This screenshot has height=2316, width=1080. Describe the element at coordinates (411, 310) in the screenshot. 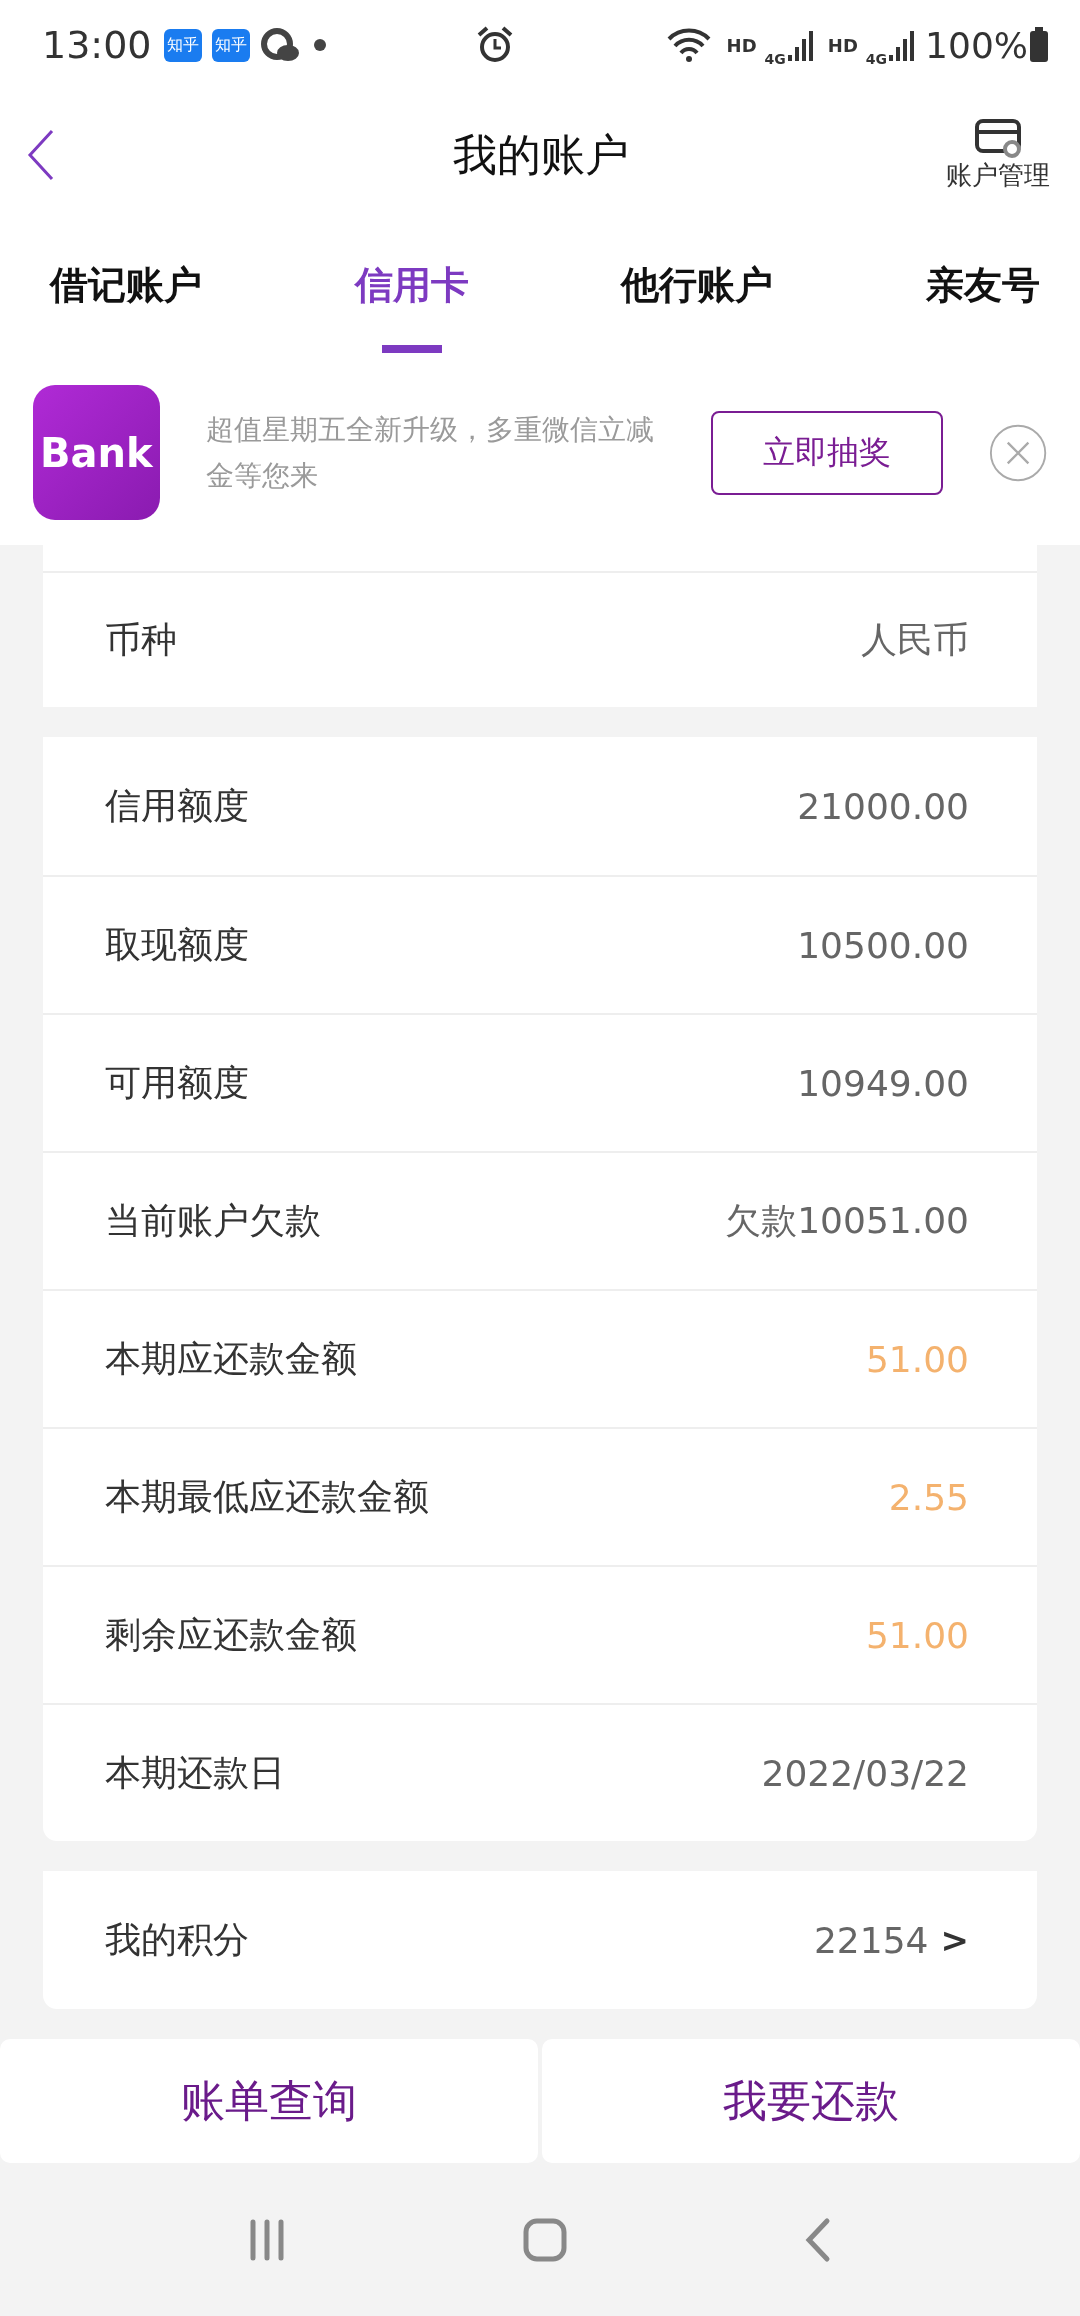

I see `tab: 信用卡` at that location.